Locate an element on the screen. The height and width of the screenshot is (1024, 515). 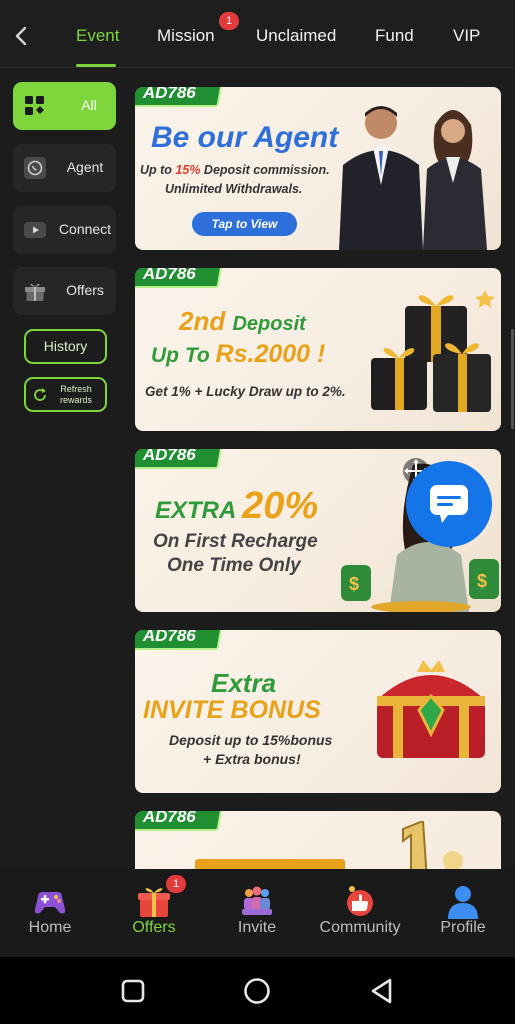
banner-line1: On First Recharge is located at coordinates (235, 541).